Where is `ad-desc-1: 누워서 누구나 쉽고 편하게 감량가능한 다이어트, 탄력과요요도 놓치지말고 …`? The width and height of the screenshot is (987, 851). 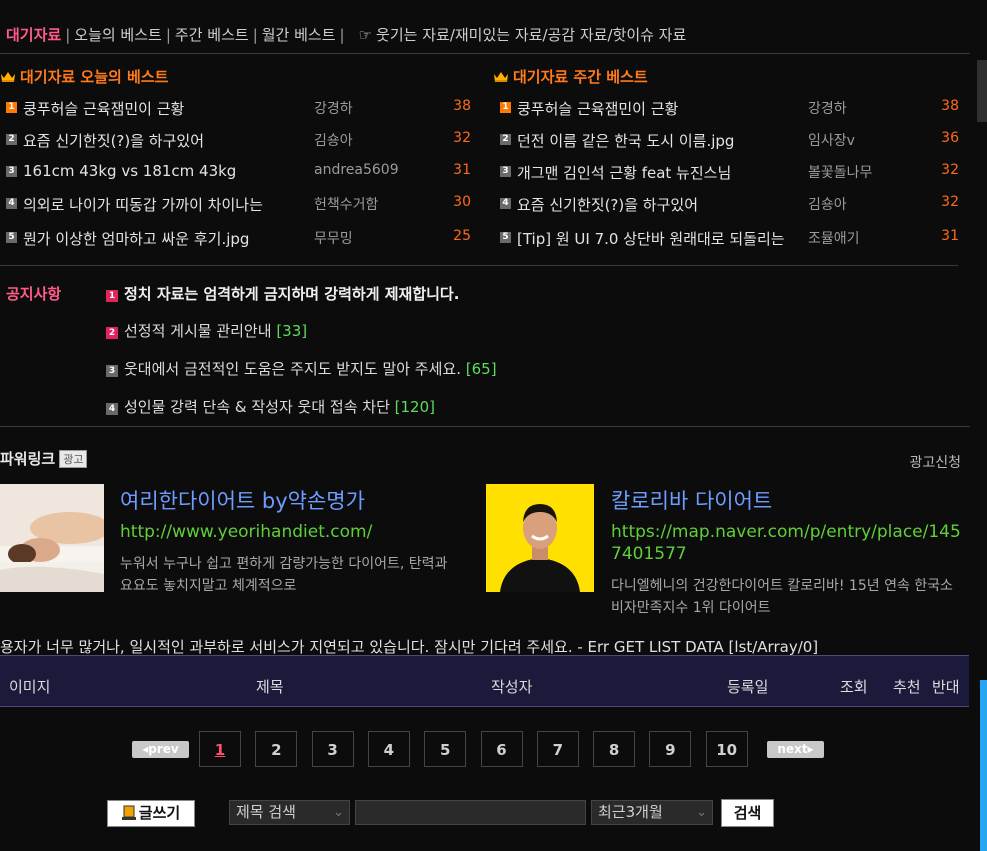
ad-desc-1: 누워서 누구나 쉽고 편하게 감량가능한 다이어트, 탄력과요요도 놓치지말고 … is located at coordinates (284, 575).